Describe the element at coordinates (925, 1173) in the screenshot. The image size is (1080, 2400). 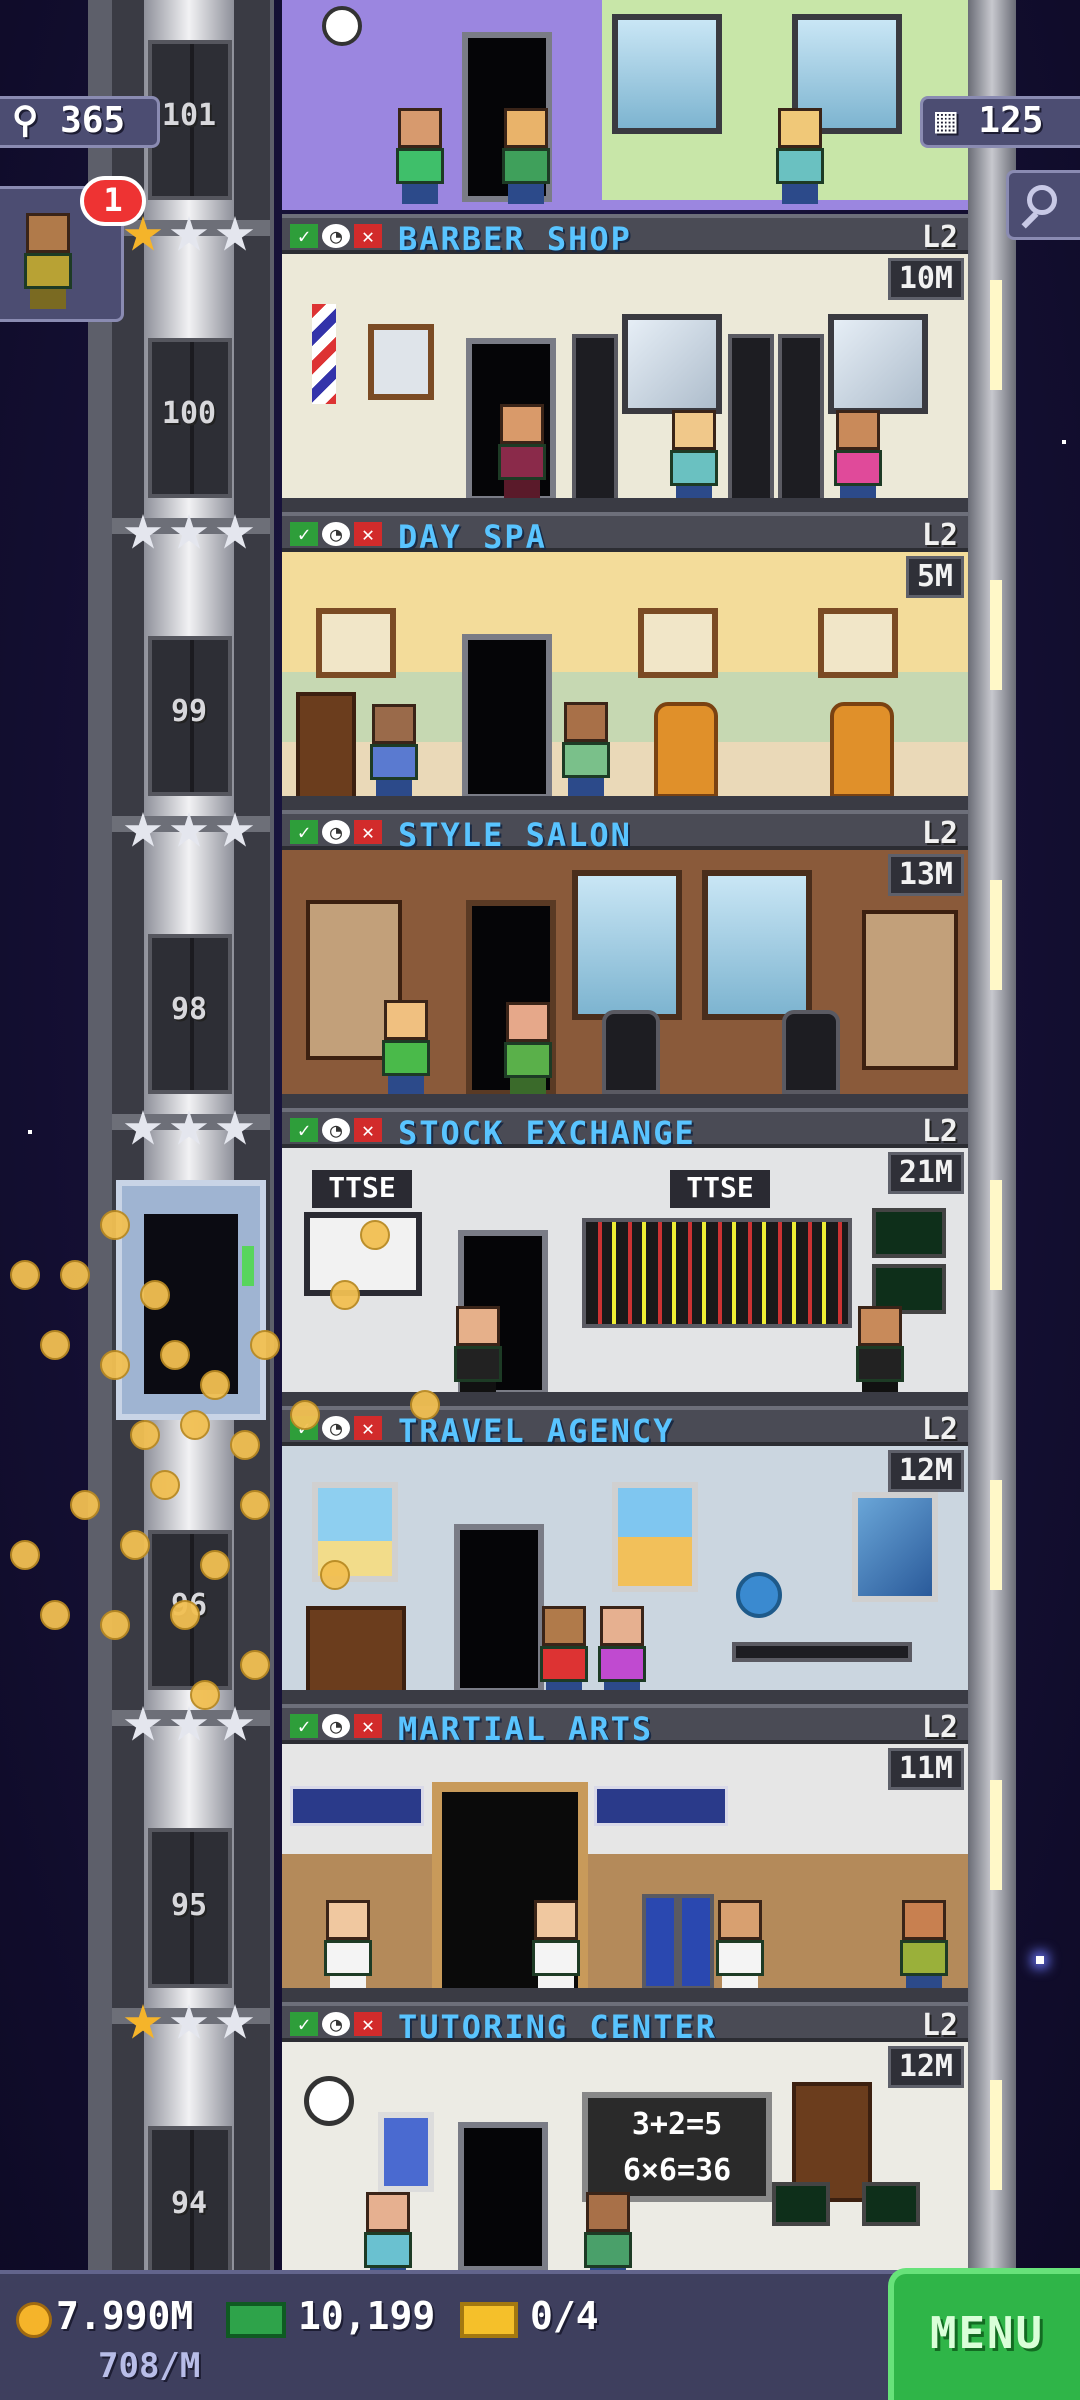
I see `floor-price: 21M` at that location.